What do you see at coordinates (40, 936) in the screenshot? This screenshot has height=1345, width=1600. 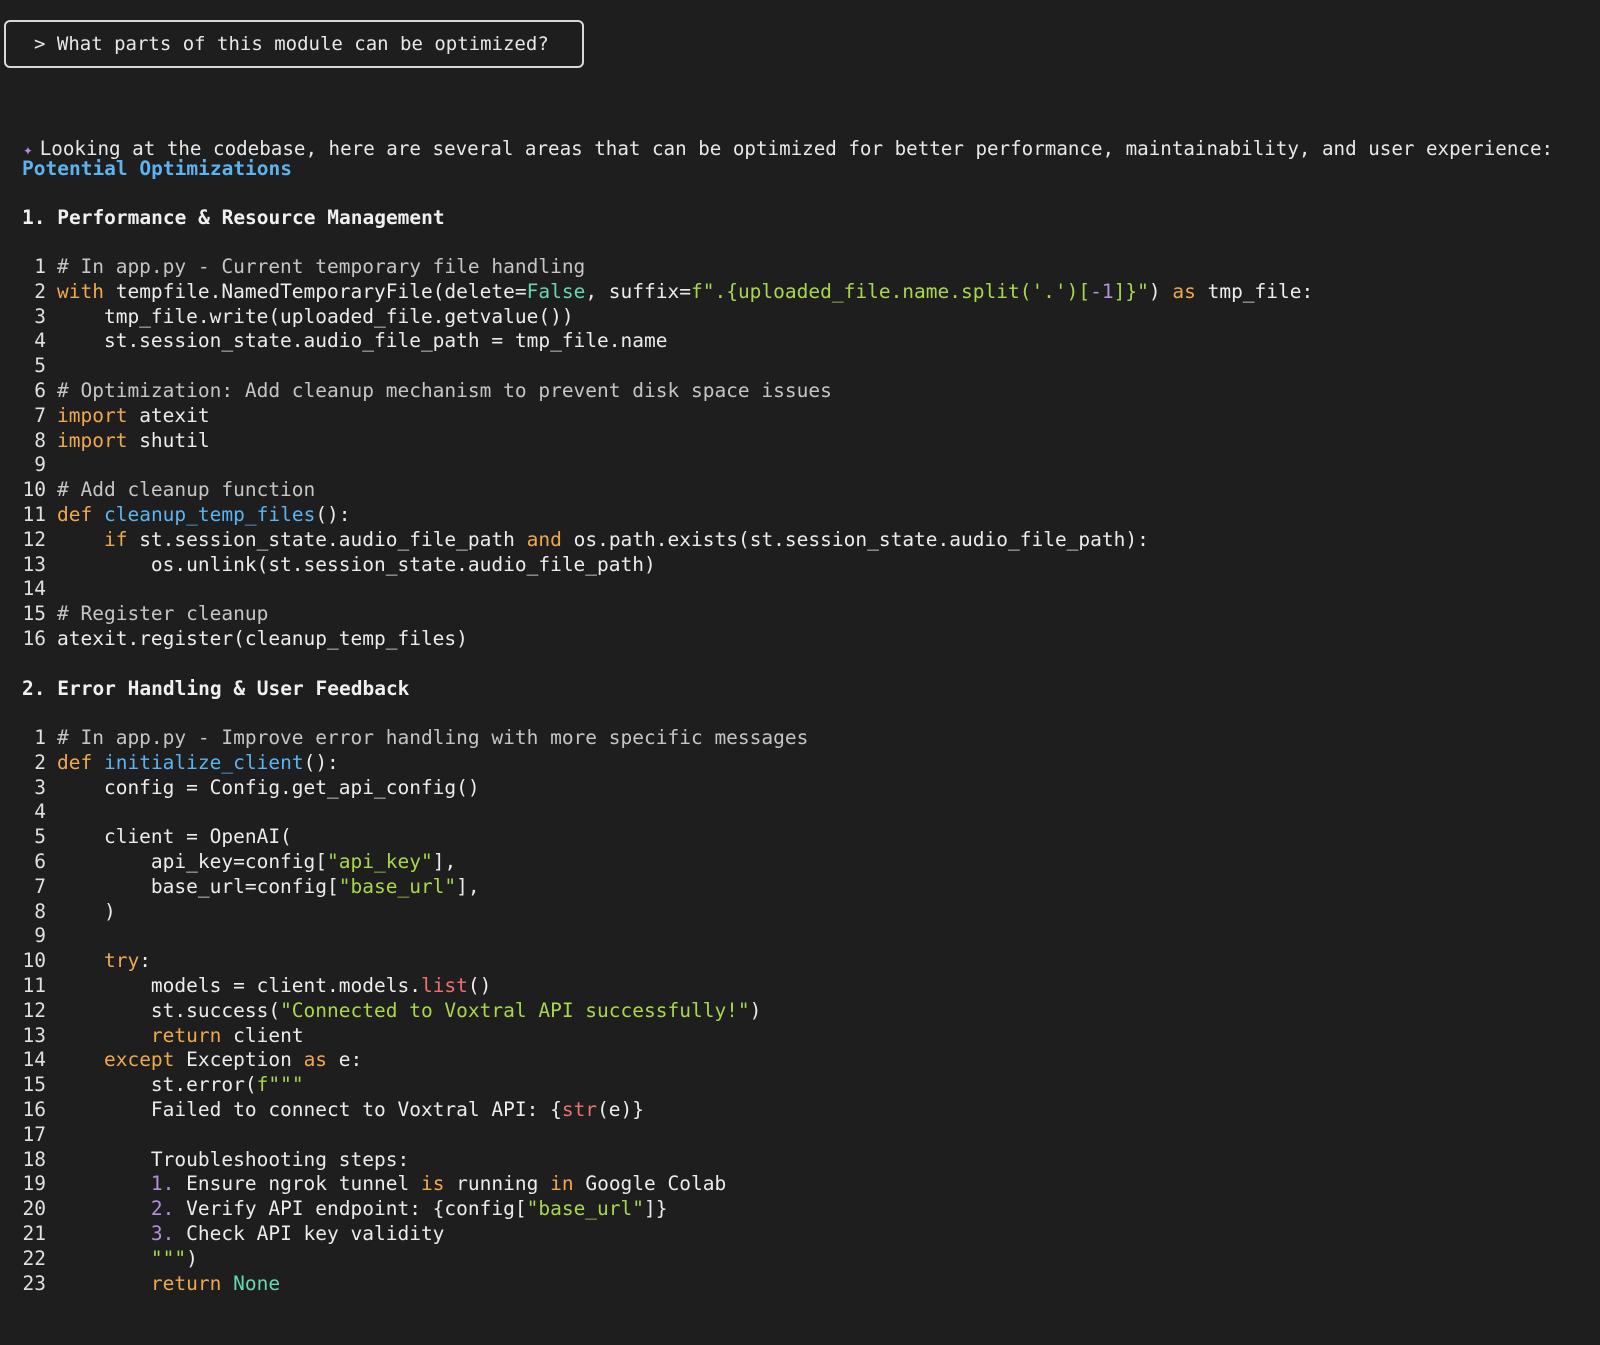 I see `line-number: 9` at bounding box center [40, 936].